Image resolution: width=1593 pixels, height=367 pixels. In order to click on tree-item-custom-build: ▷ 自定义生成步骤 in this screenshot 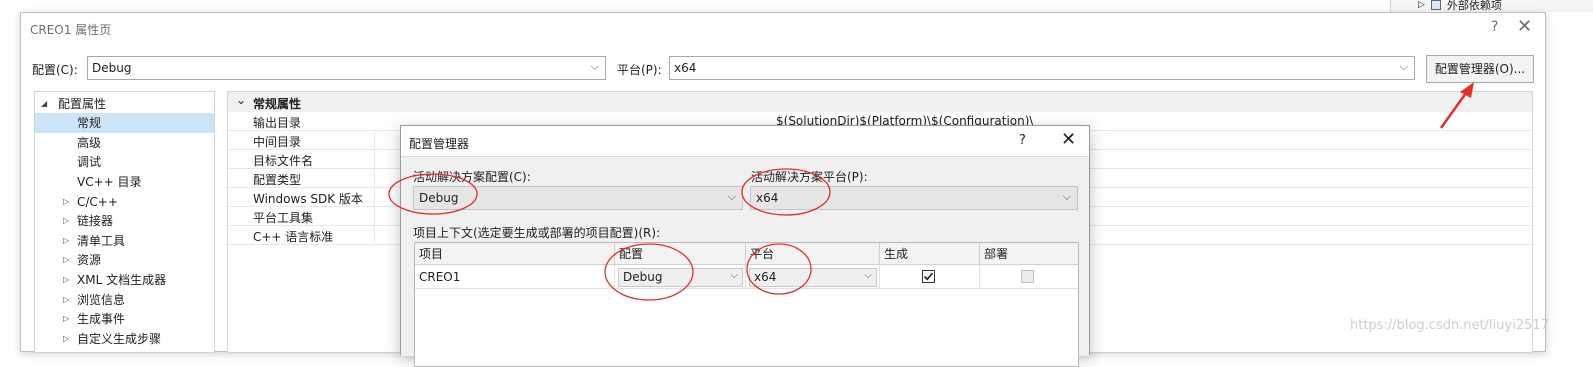, I will do `click(124, 339)`.